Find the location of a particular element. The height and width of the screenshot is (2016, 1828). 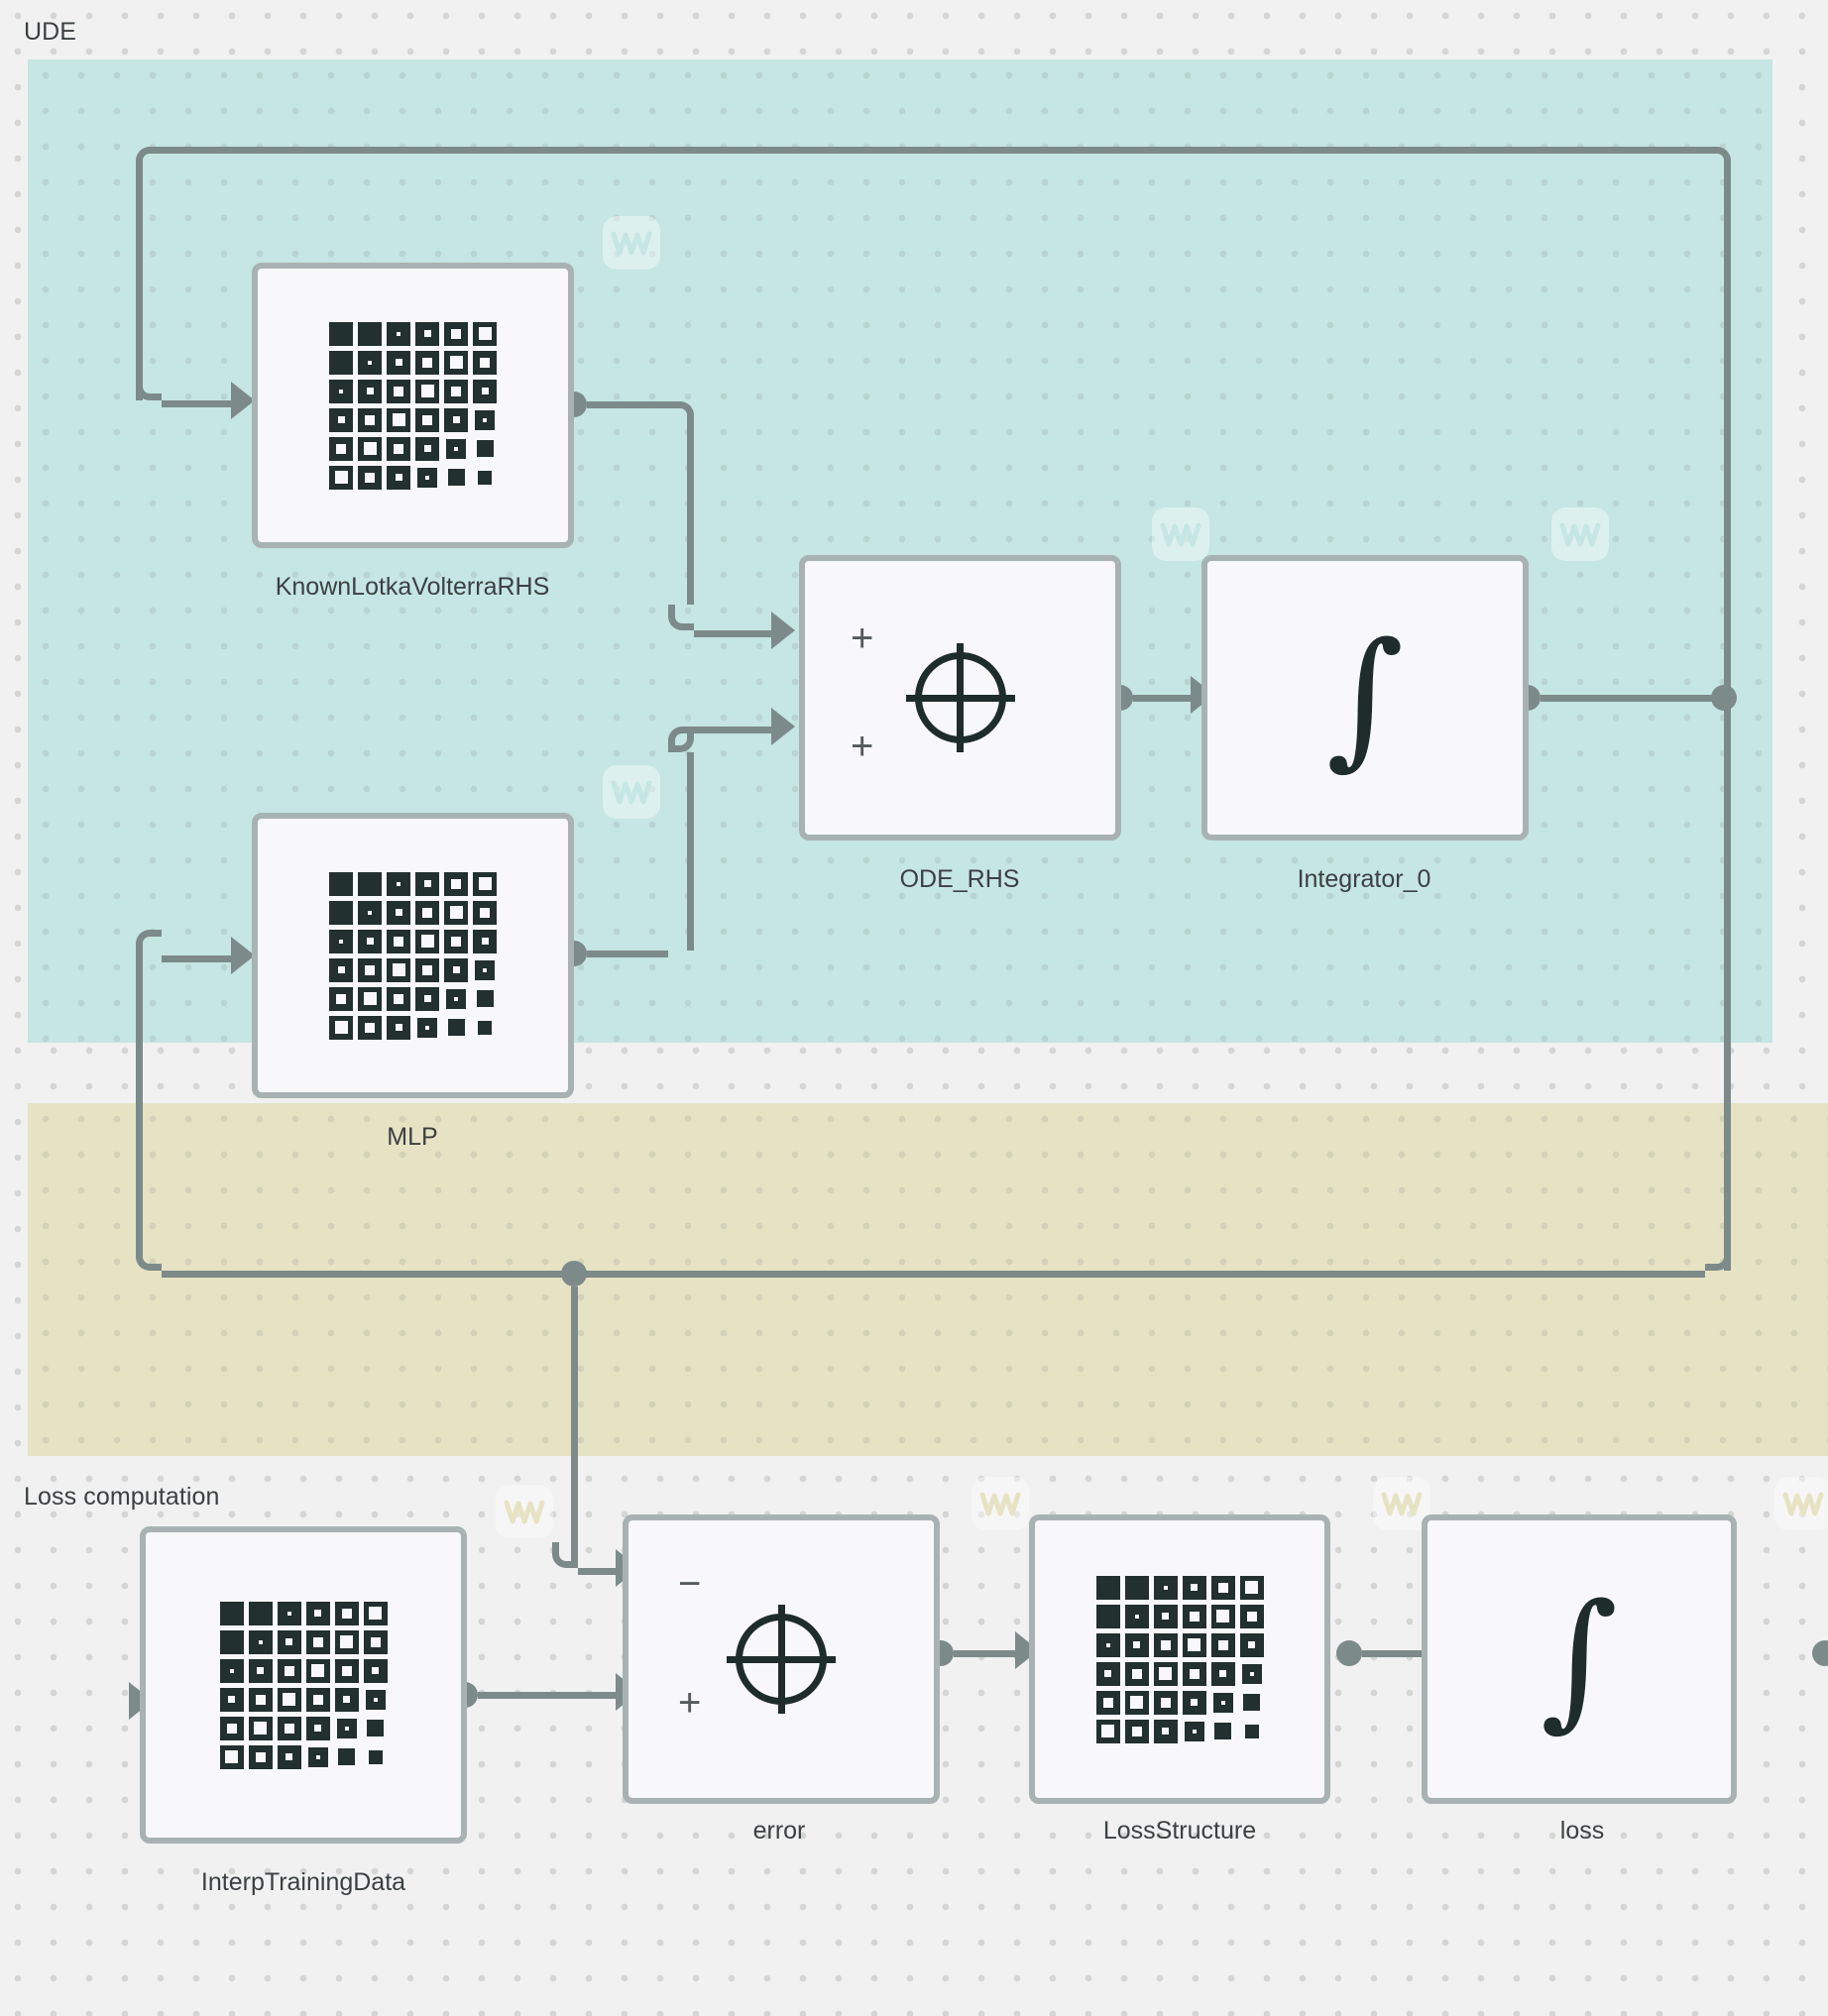

block-integrator-0: ∫ is located at coordinates (1365, 697).